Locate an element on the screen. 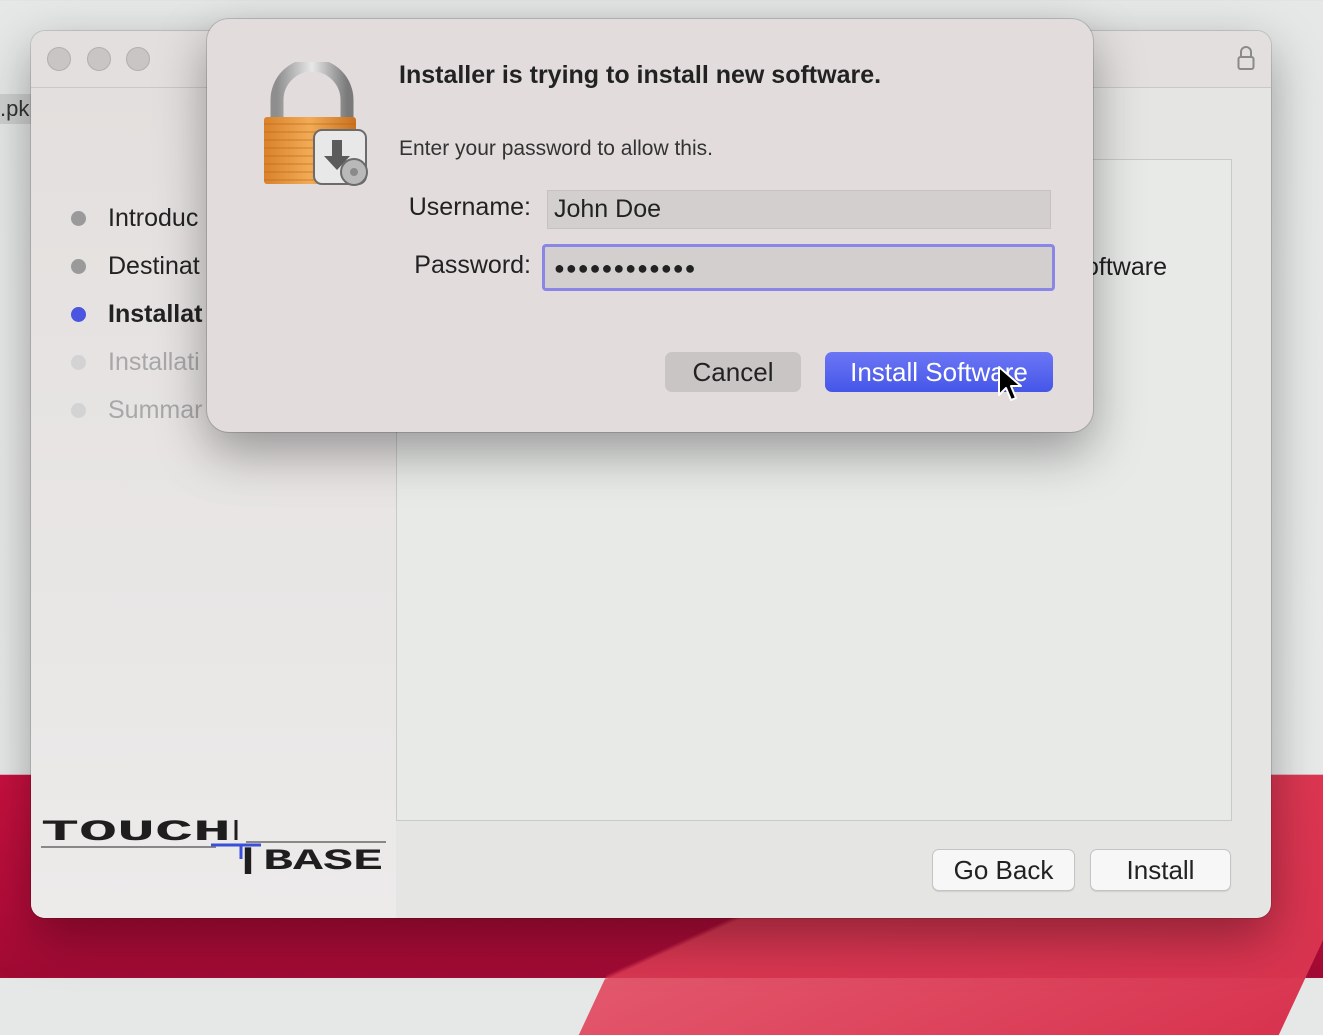  step-label: Summar is located at coordinates (155, 409).